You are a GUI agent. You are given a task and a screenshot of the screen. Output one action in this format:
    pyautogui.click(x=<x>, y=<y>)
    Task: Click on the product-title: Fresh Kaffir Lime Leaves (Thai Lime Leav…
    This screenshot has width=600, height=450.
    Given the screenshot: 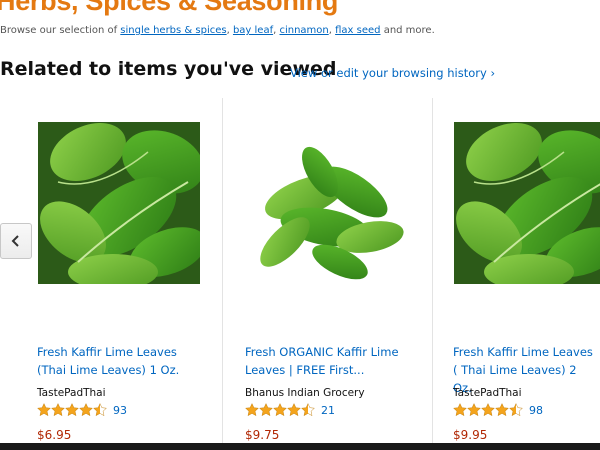 What is the action you would take?
    pyautogui.click(x=122, y=361)
    